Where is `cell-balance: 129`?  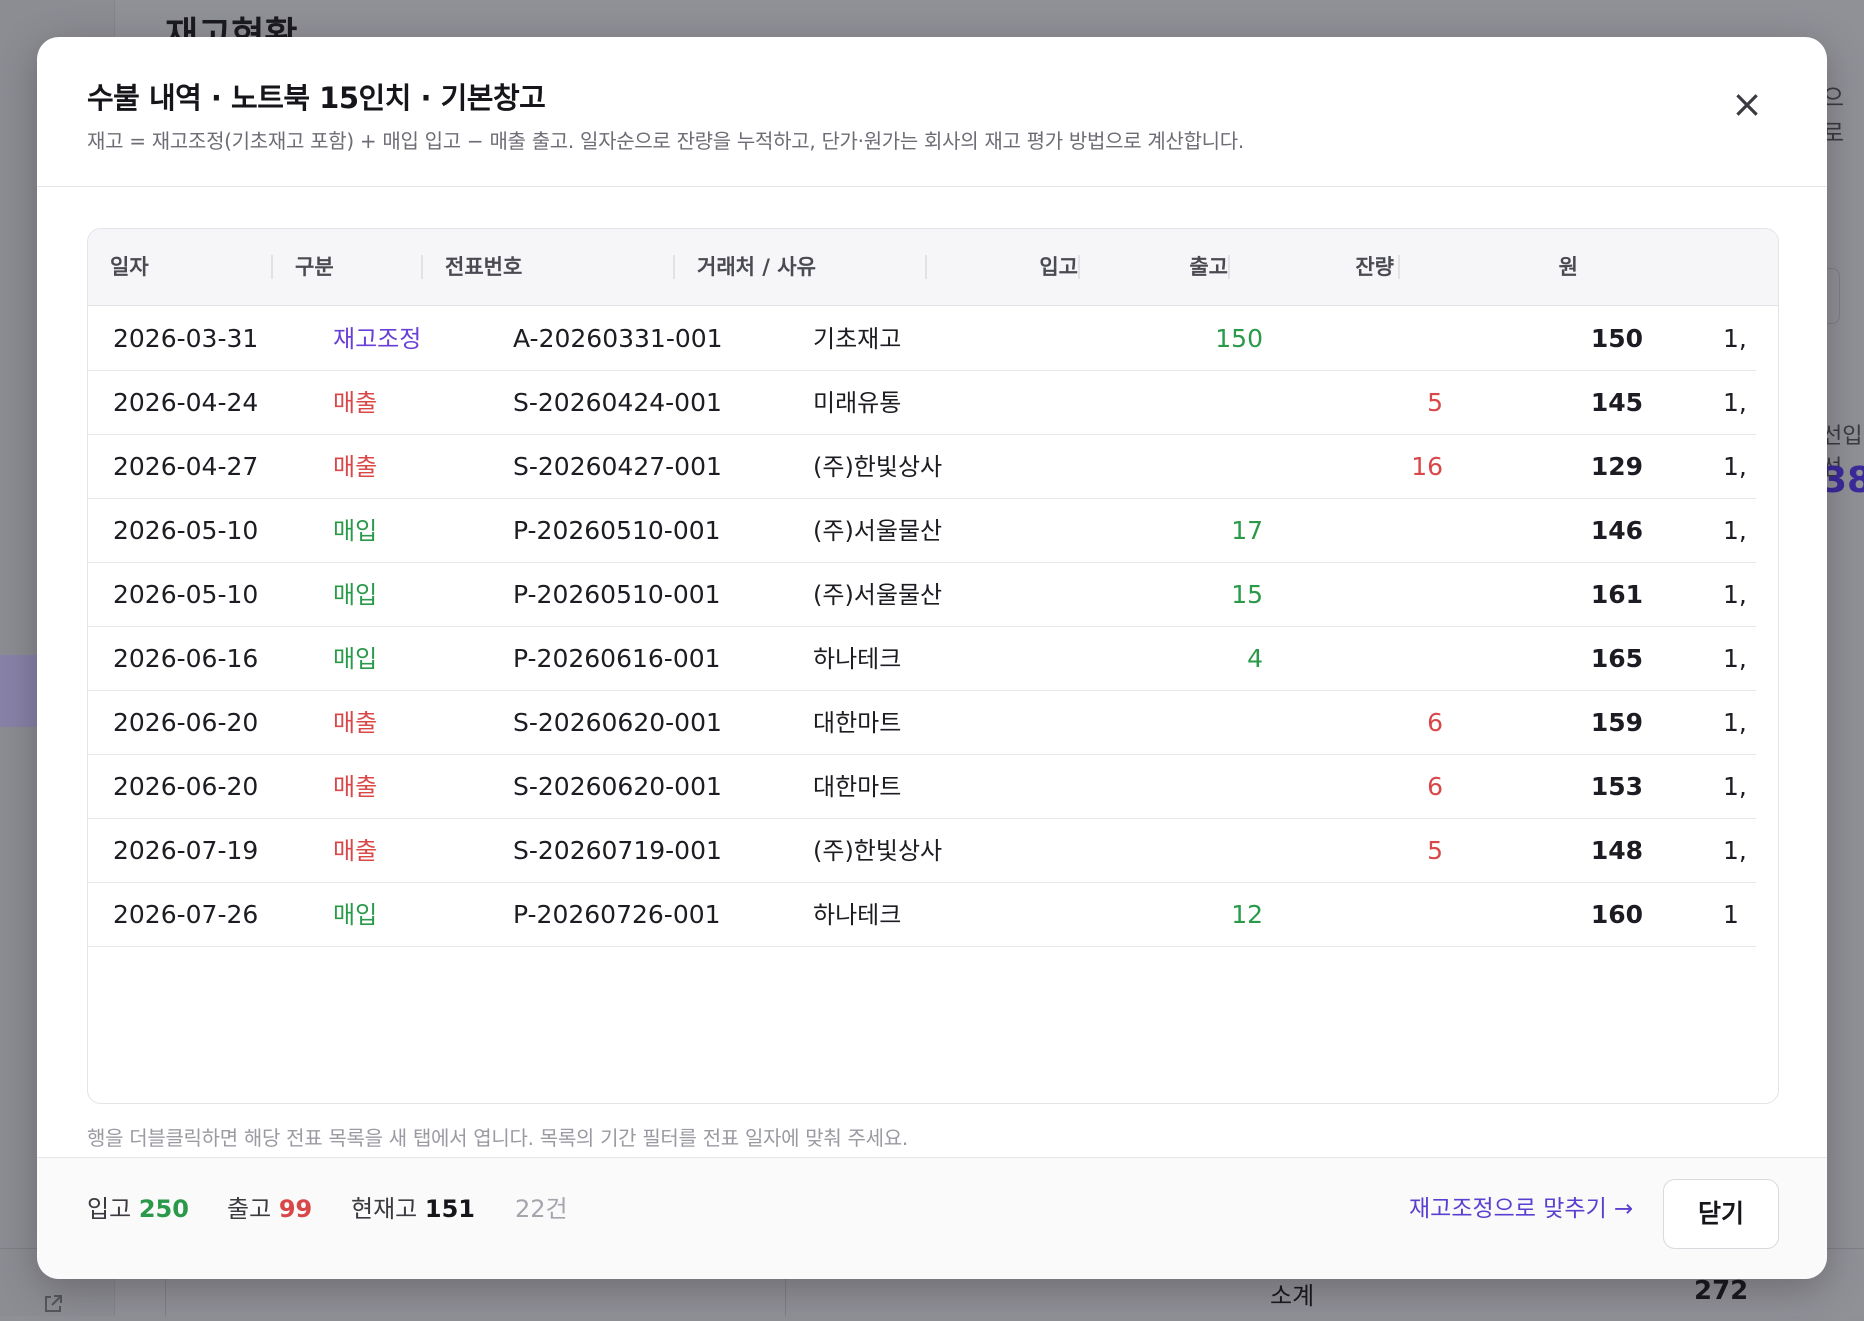
cell-balance: 129 is located at coordinates (1555, 467).